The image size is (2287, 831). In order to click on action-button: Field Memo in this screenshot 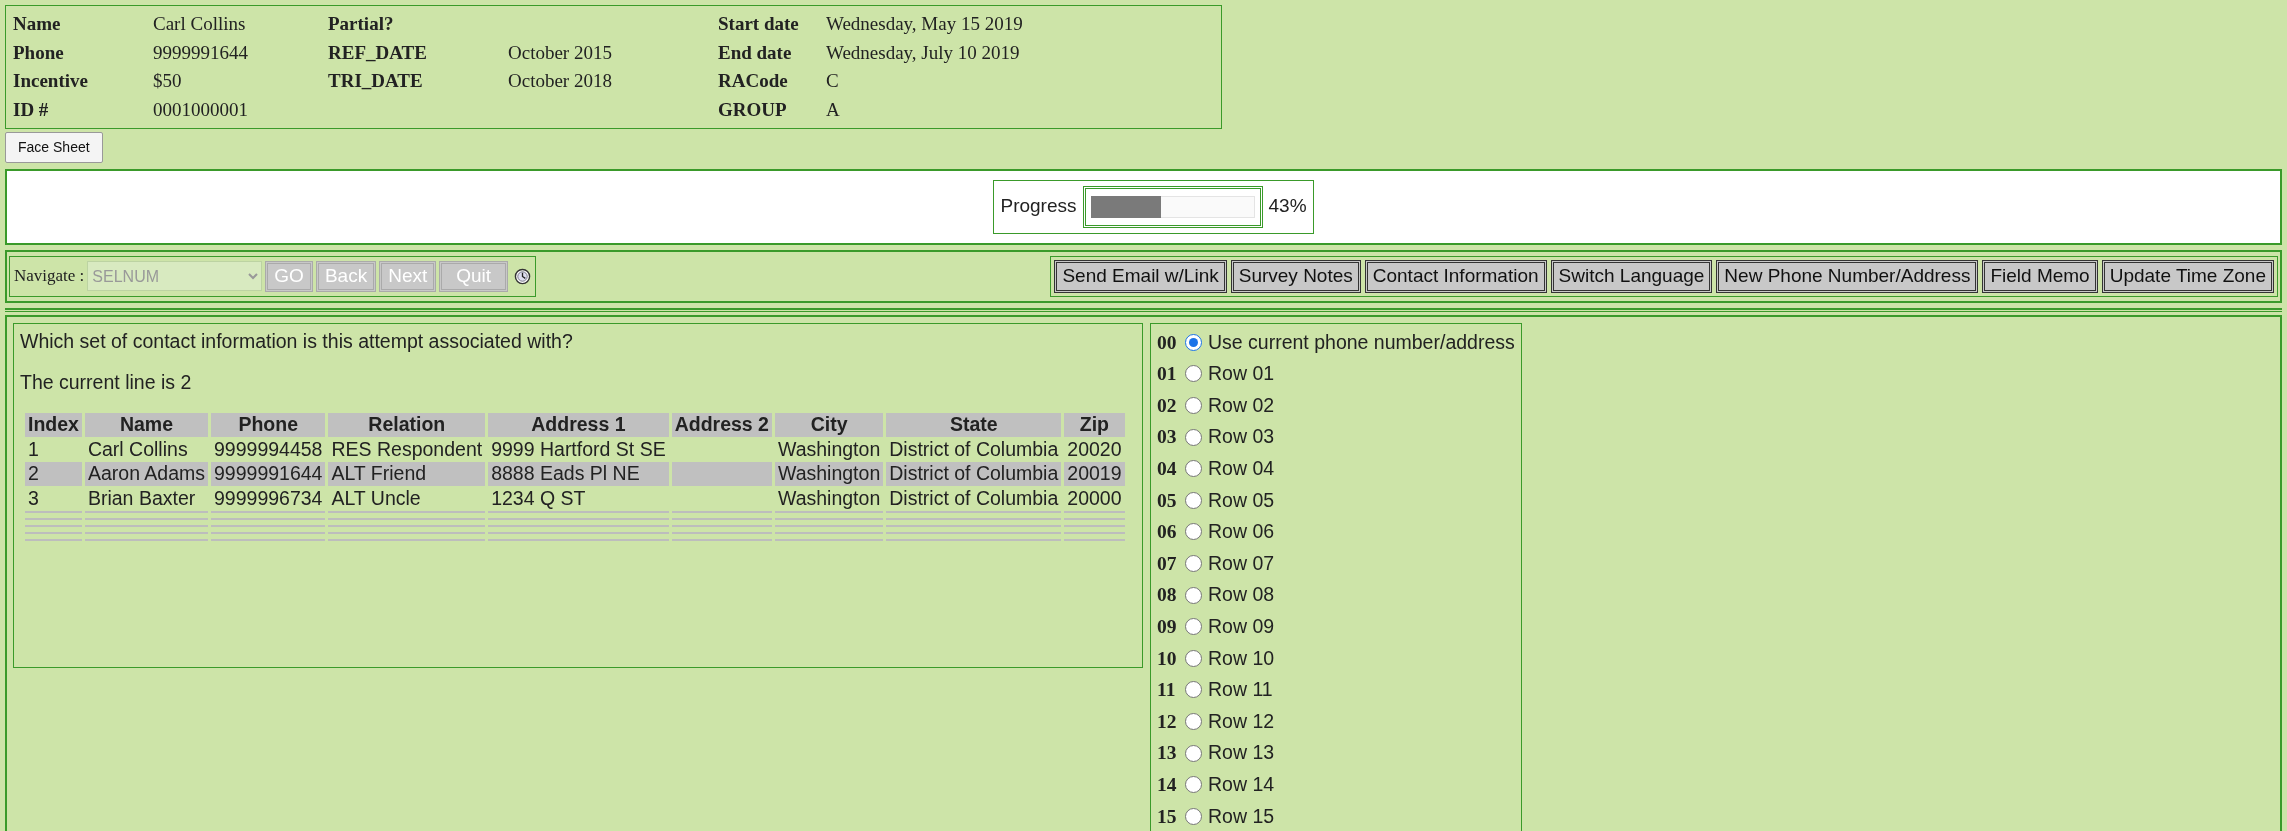, I will do `click(2040, 276)`.